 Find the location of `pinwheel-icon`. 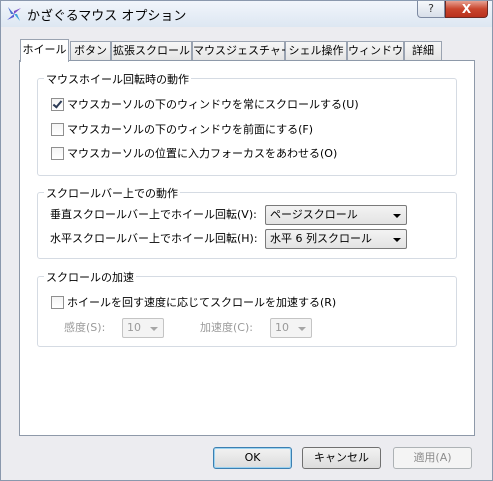

pinwheel-icon is located at coordinates (14, 14).